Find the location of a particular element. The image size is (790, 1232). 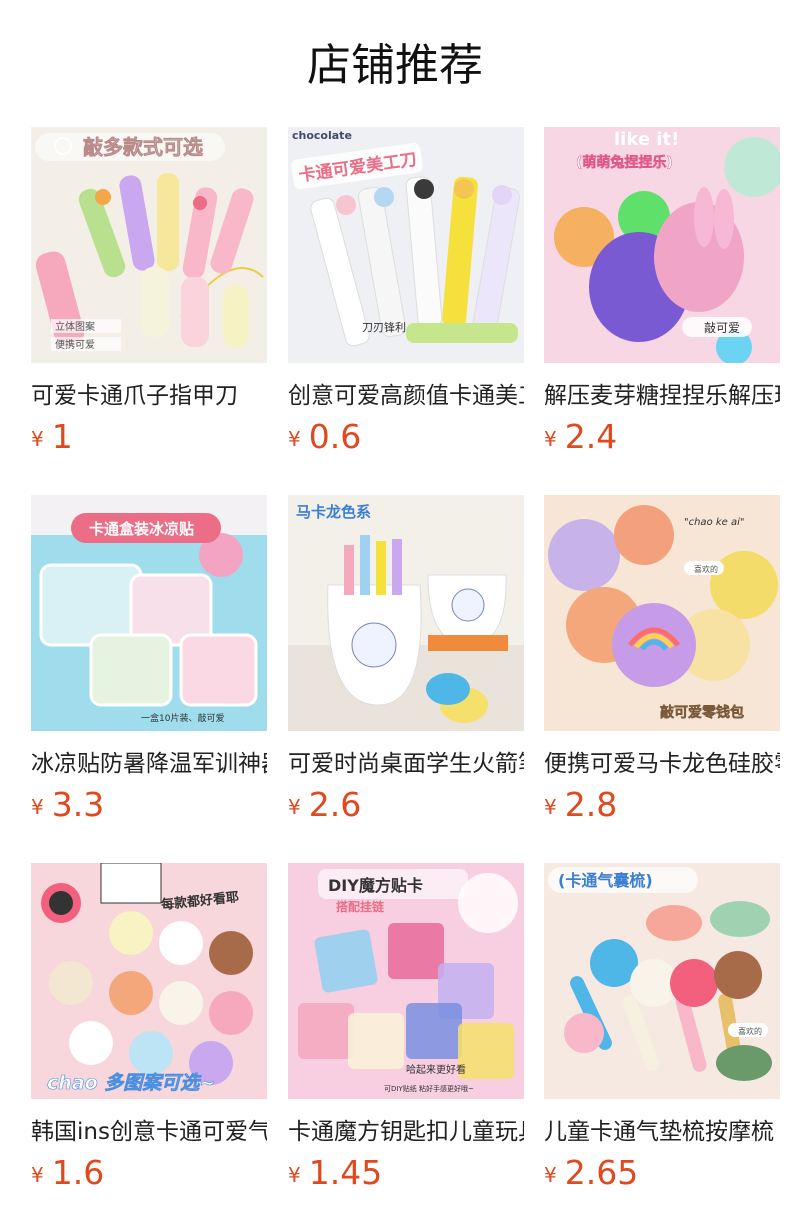

product-image: like it! (萌萌兔捏捏乐) 敲可爱 is located at coordinates (662, 245).